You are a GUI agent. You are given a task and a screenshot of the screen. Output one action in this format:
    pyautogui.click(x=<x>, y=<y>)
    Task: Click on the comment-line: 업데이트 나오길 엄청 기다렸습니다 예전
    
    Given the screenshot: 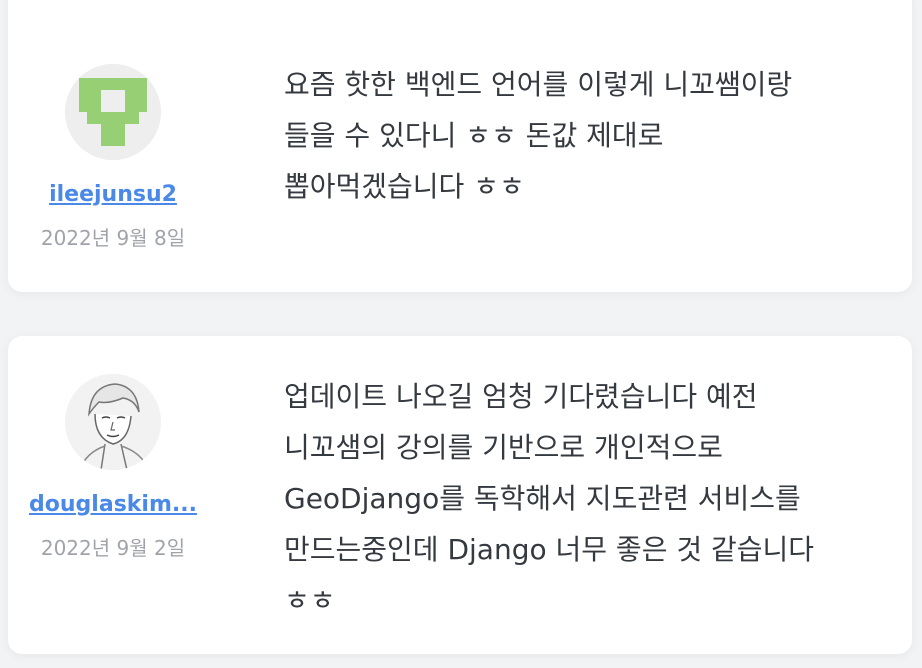 What is the action you would take?
    pyautogui.click(x=521, y=396)
    